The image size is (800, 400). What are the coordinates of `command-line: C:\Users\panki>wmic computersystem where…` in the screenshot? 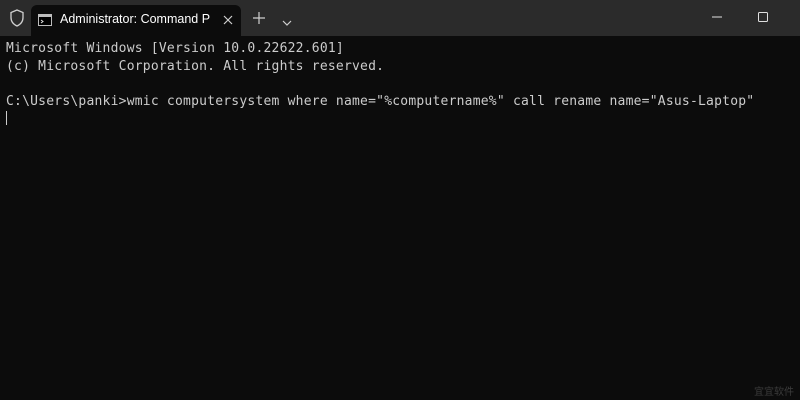 It's located at (380, 101).